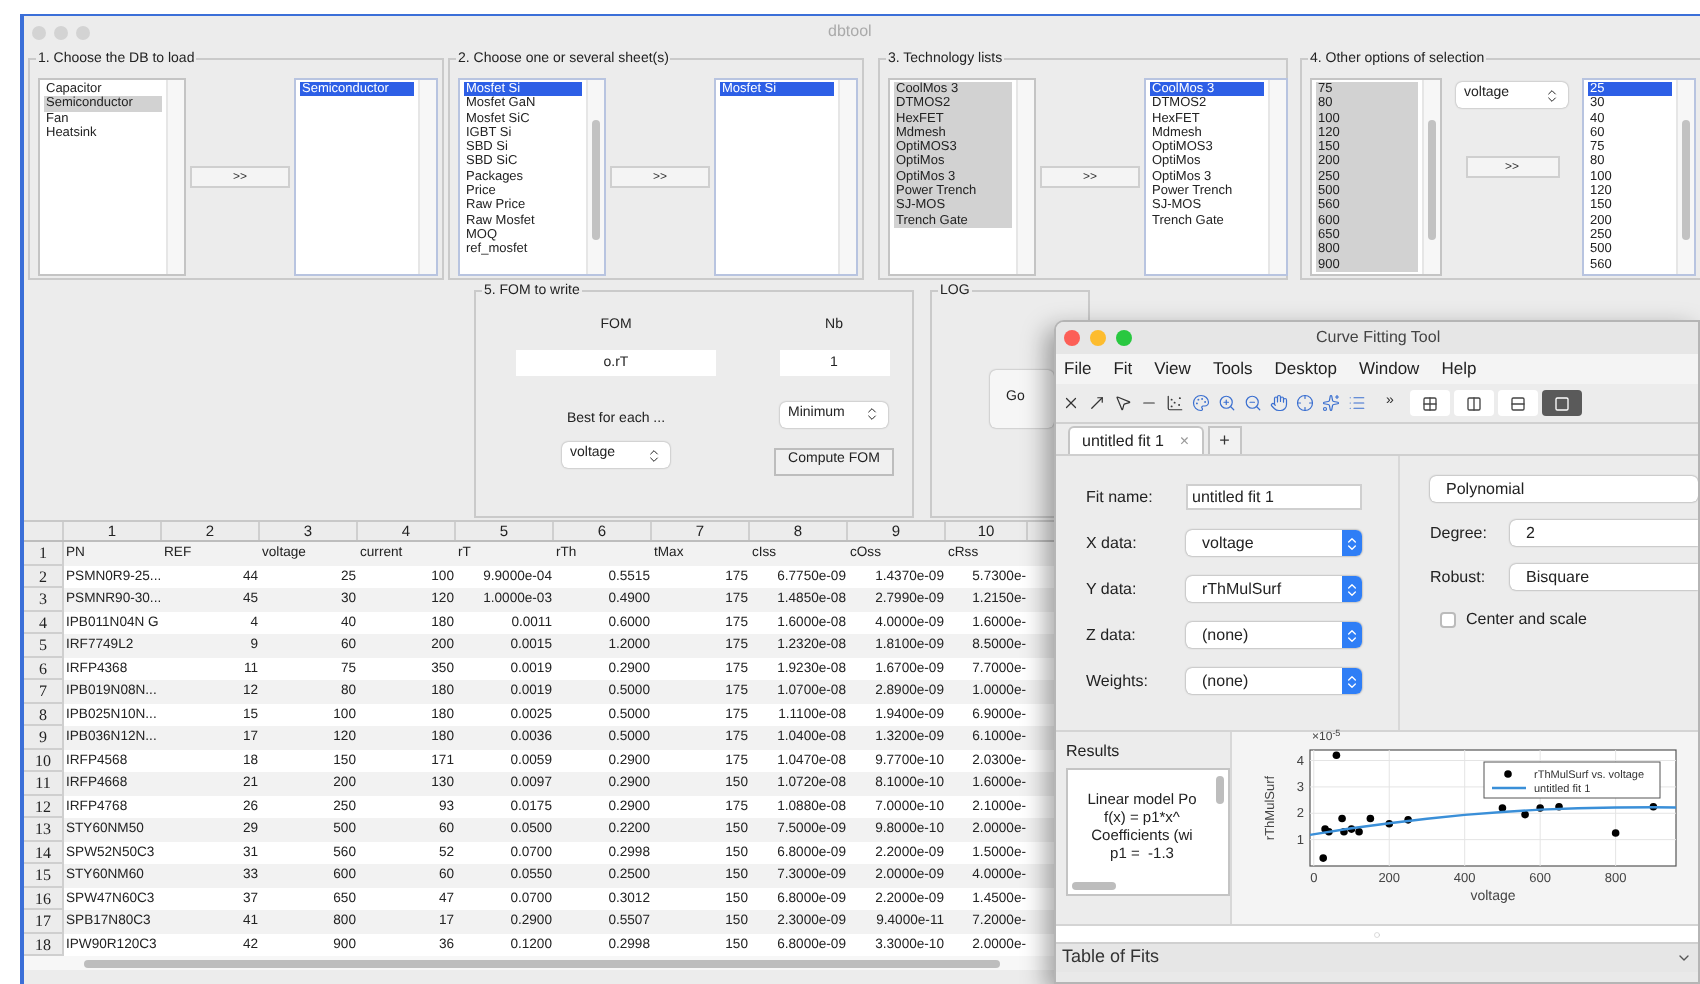 The width and height of the screenshot is (1700, 984). I want to click on row-header: 14, so click(44, 852).